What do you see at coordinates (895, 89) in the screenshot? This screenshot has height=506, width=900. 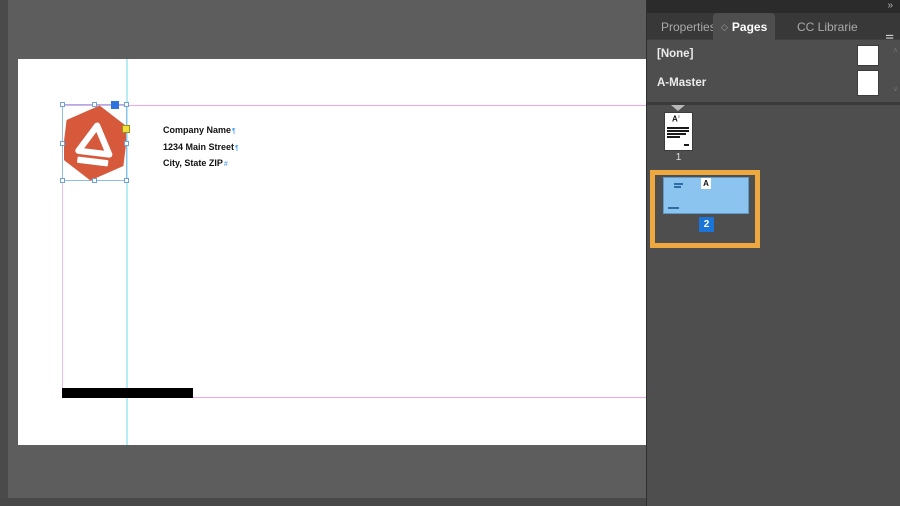 I see `scroll-down-icon: ∨` at bounding box center [895, 89].